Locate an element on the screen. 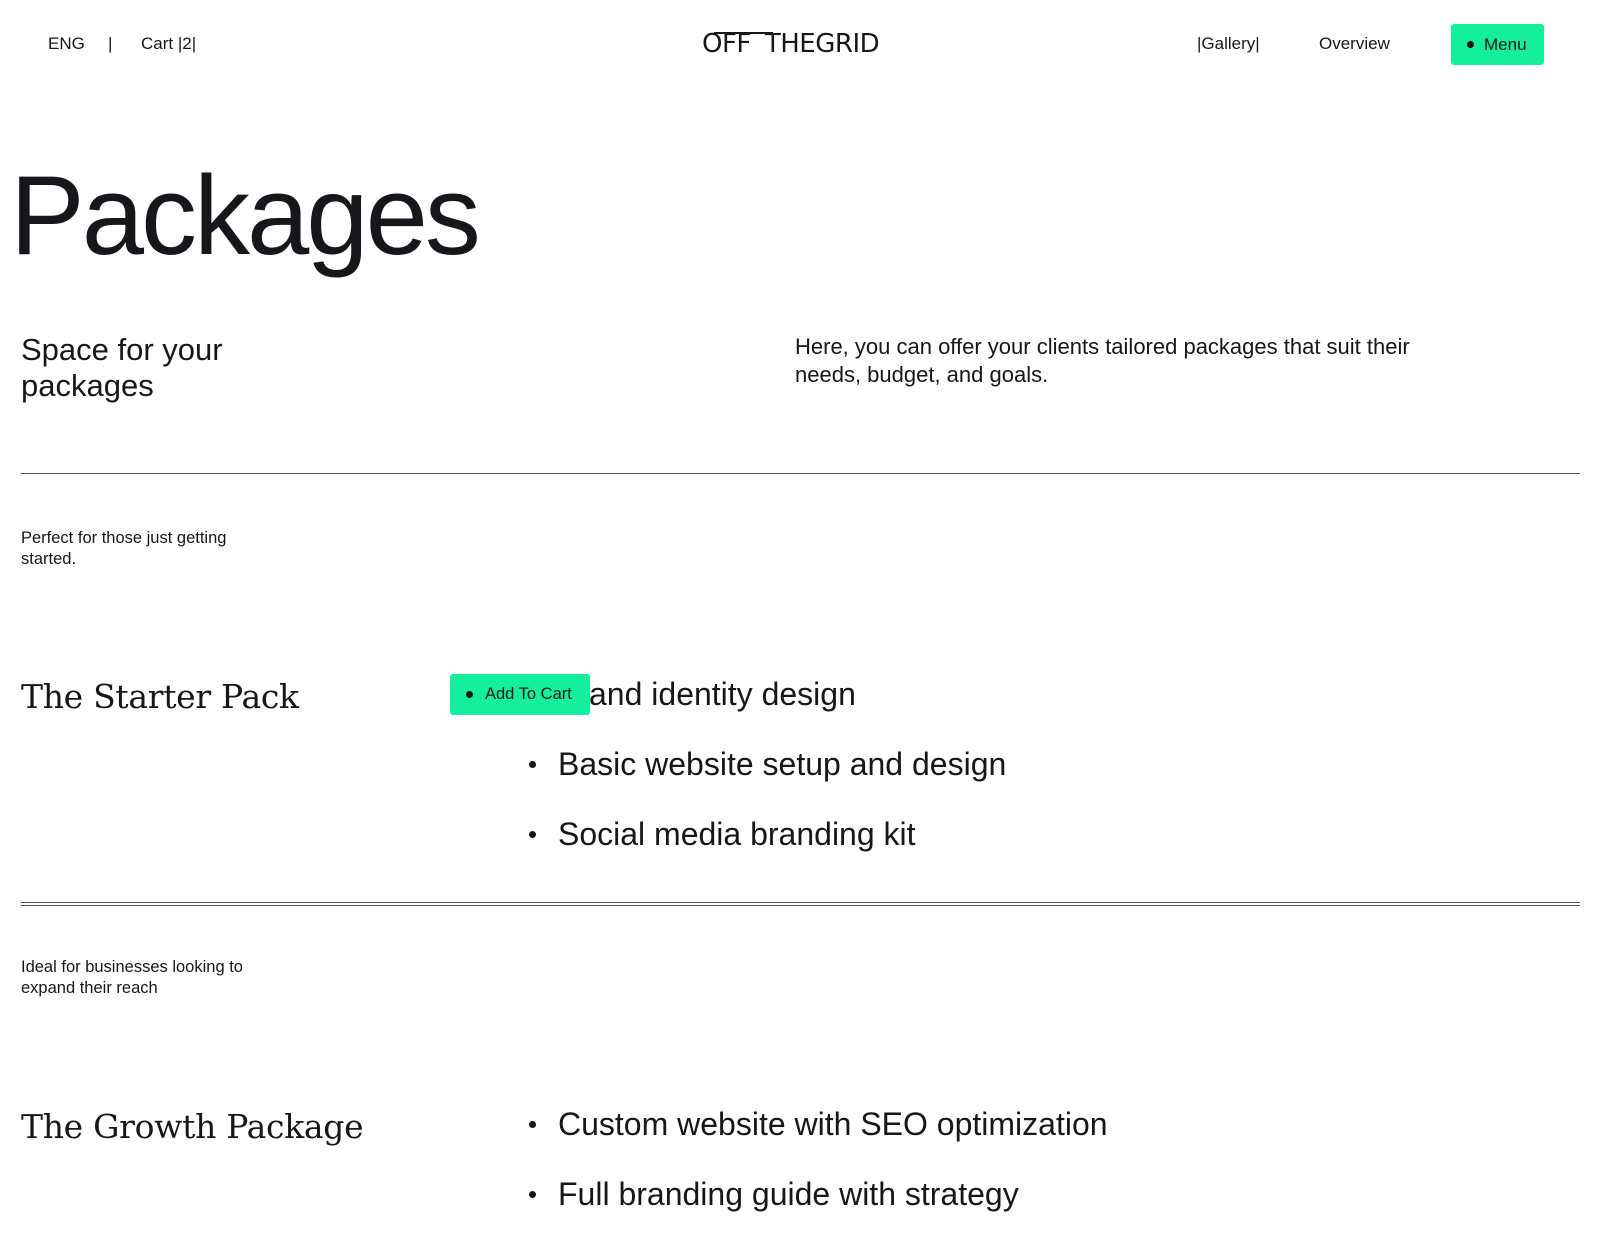 The height and width of the screenshot is (1234, 1600). package-feature: Custom website with SEO optimization is located at coordinates (818, 1124).